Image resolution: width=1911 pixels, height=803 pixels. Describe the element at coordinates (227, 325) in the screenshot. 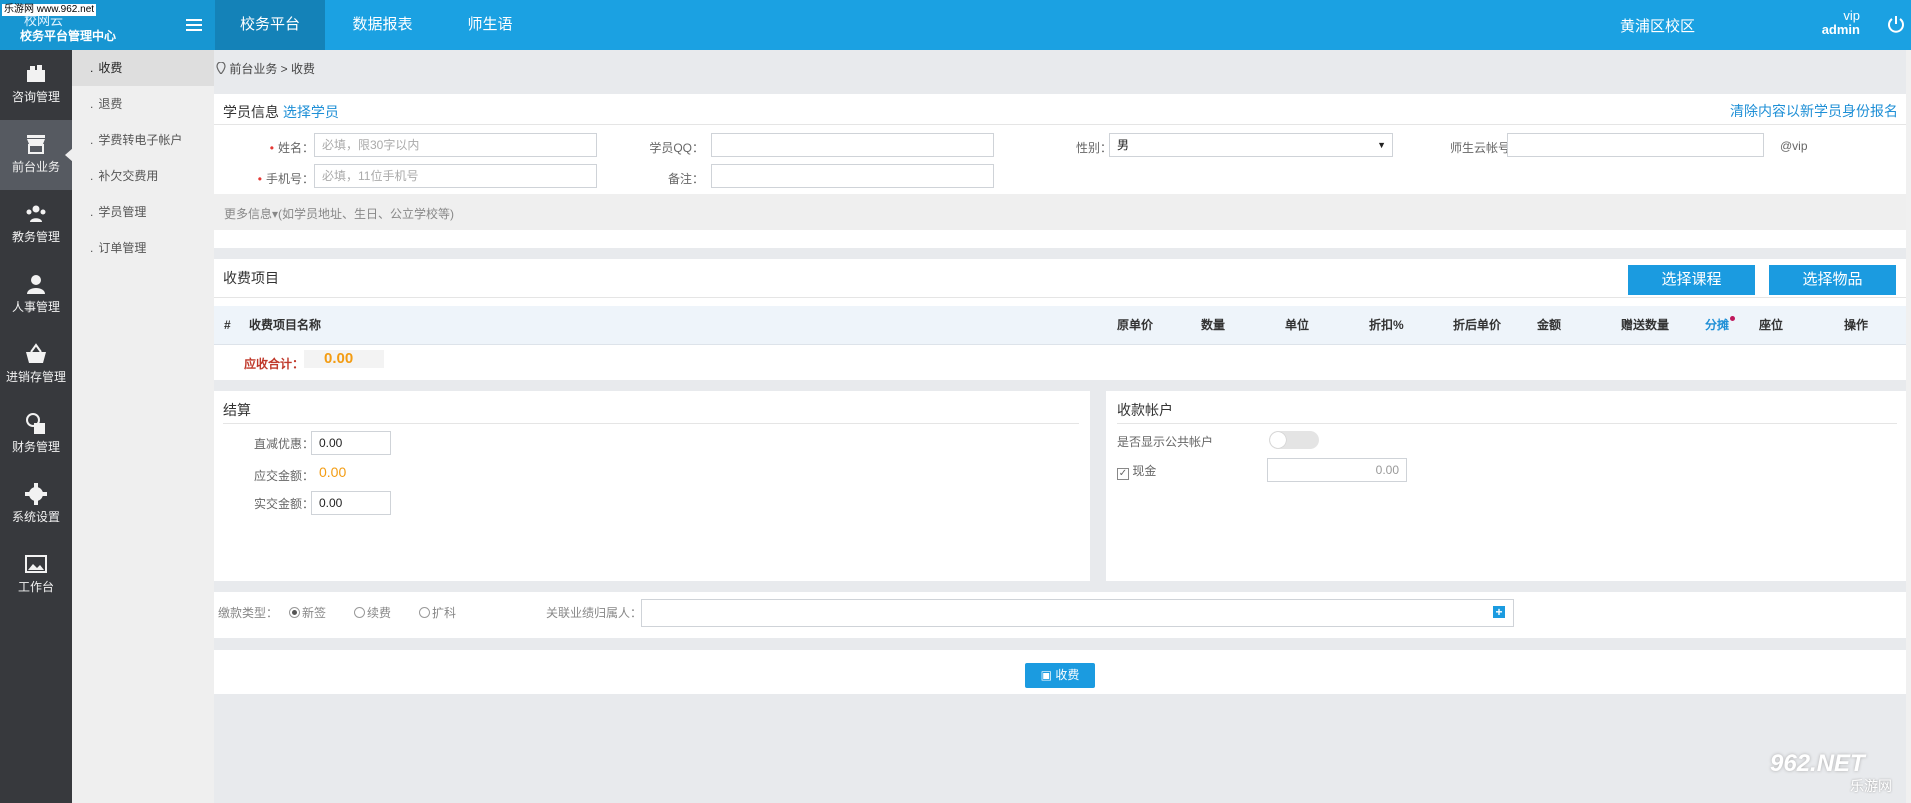

I see `col-index: #` at that location.